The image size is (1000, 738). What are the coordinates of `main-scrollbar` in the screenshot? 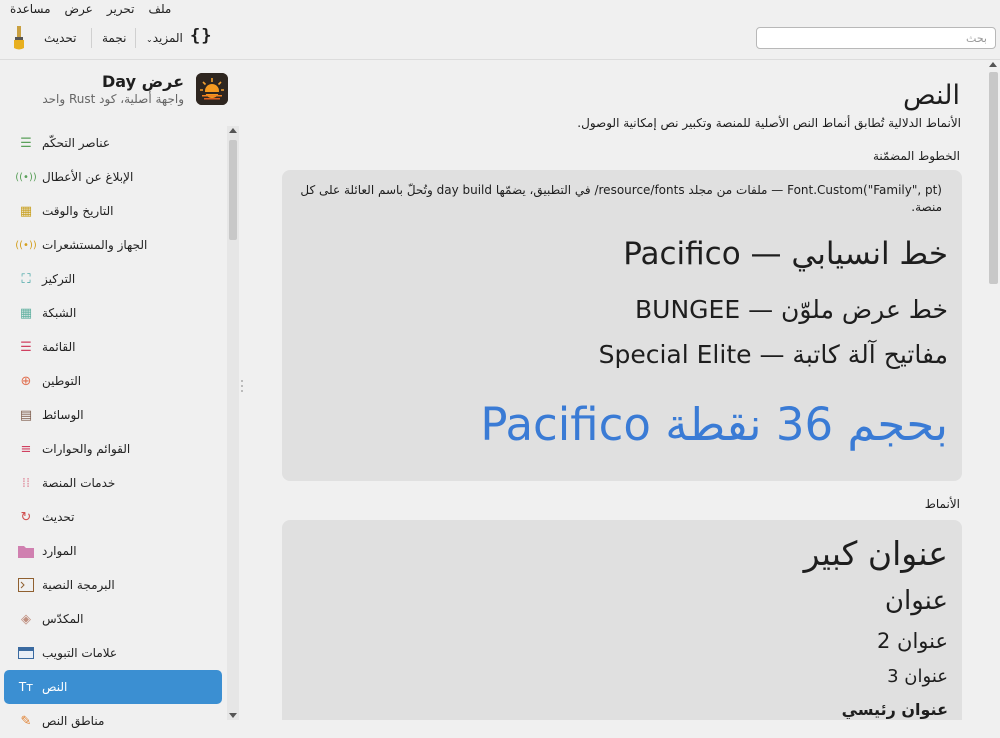 It's located at (993, 390).